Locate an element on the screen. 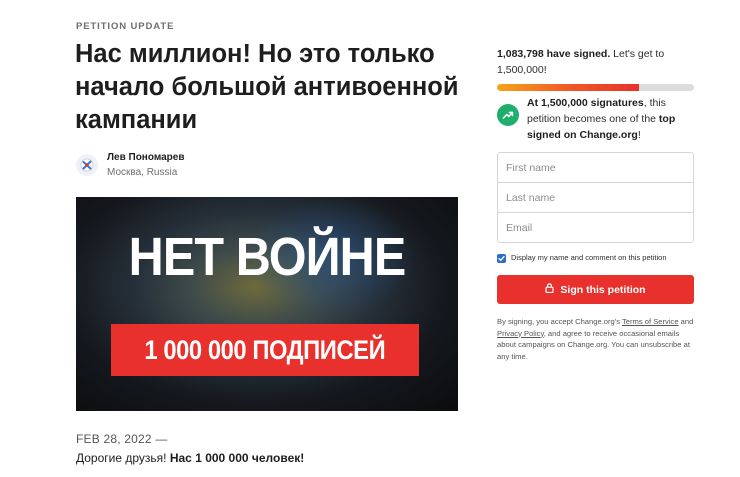 The width and height of the screenshot is (740, 477). hero-band-text: 1 000 000 ПОДПИСЕЙ is located at coordinates (265, 349).